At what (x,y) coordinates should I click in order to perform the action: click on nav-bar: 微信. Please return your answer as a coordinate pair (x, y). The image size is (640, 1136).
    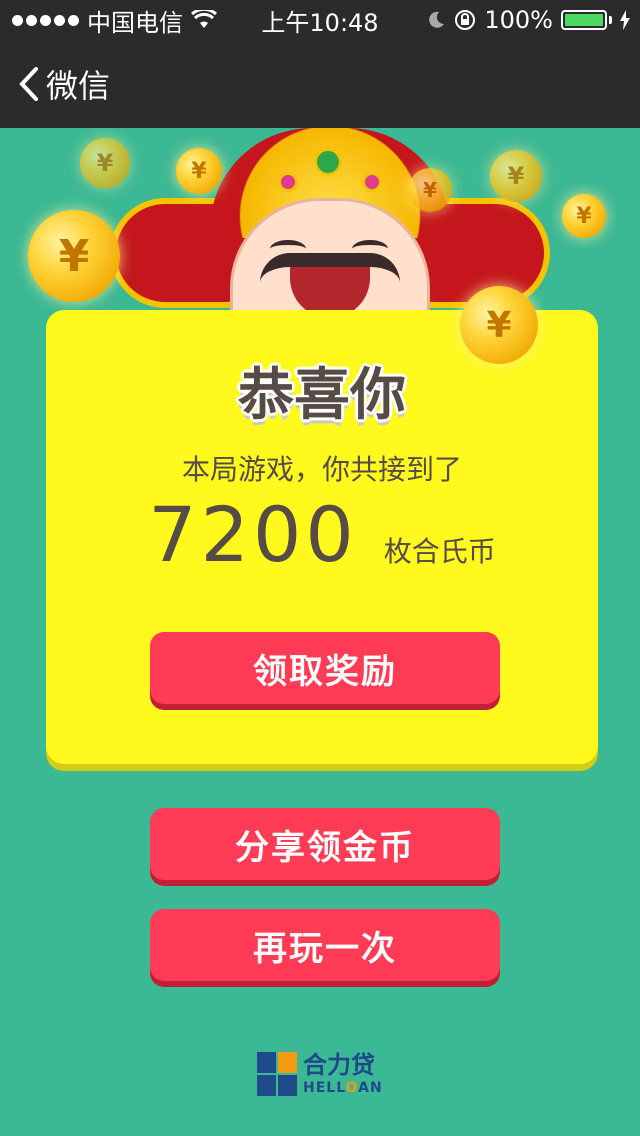
    Looking at the image, I should click on (320, 84).